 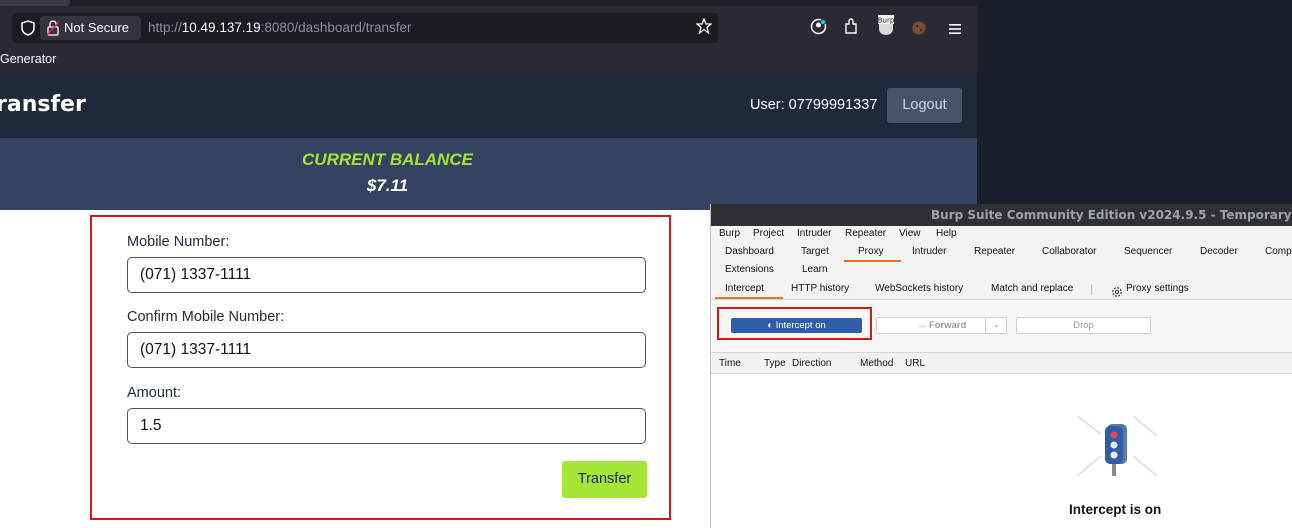 What do you see at coordinates (851, 28) in the screenshot?
I see `extensions-icon` at bounding box center [851, 28].